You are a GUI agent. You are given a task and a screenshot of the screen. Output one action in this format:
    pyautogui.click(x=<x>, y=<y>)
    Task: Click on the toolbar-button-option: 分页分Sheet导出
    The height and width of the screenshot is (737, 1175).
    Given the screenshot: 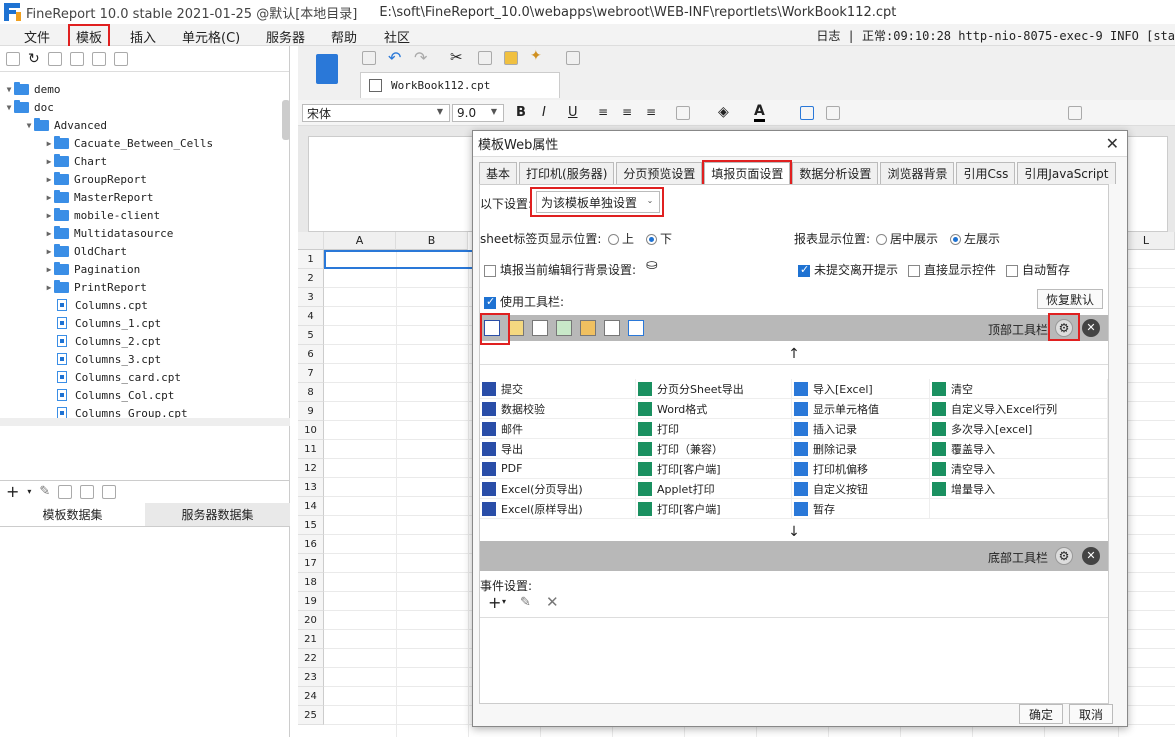 What is the action you would take?
    pyautogui.click(x=714, y=389)
    